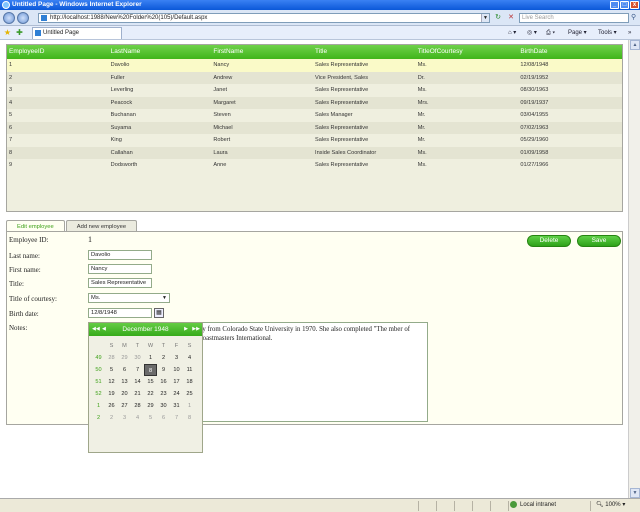  I want to click on zoom-control: 🔍︎ 100% ▾, so click(610, 505).